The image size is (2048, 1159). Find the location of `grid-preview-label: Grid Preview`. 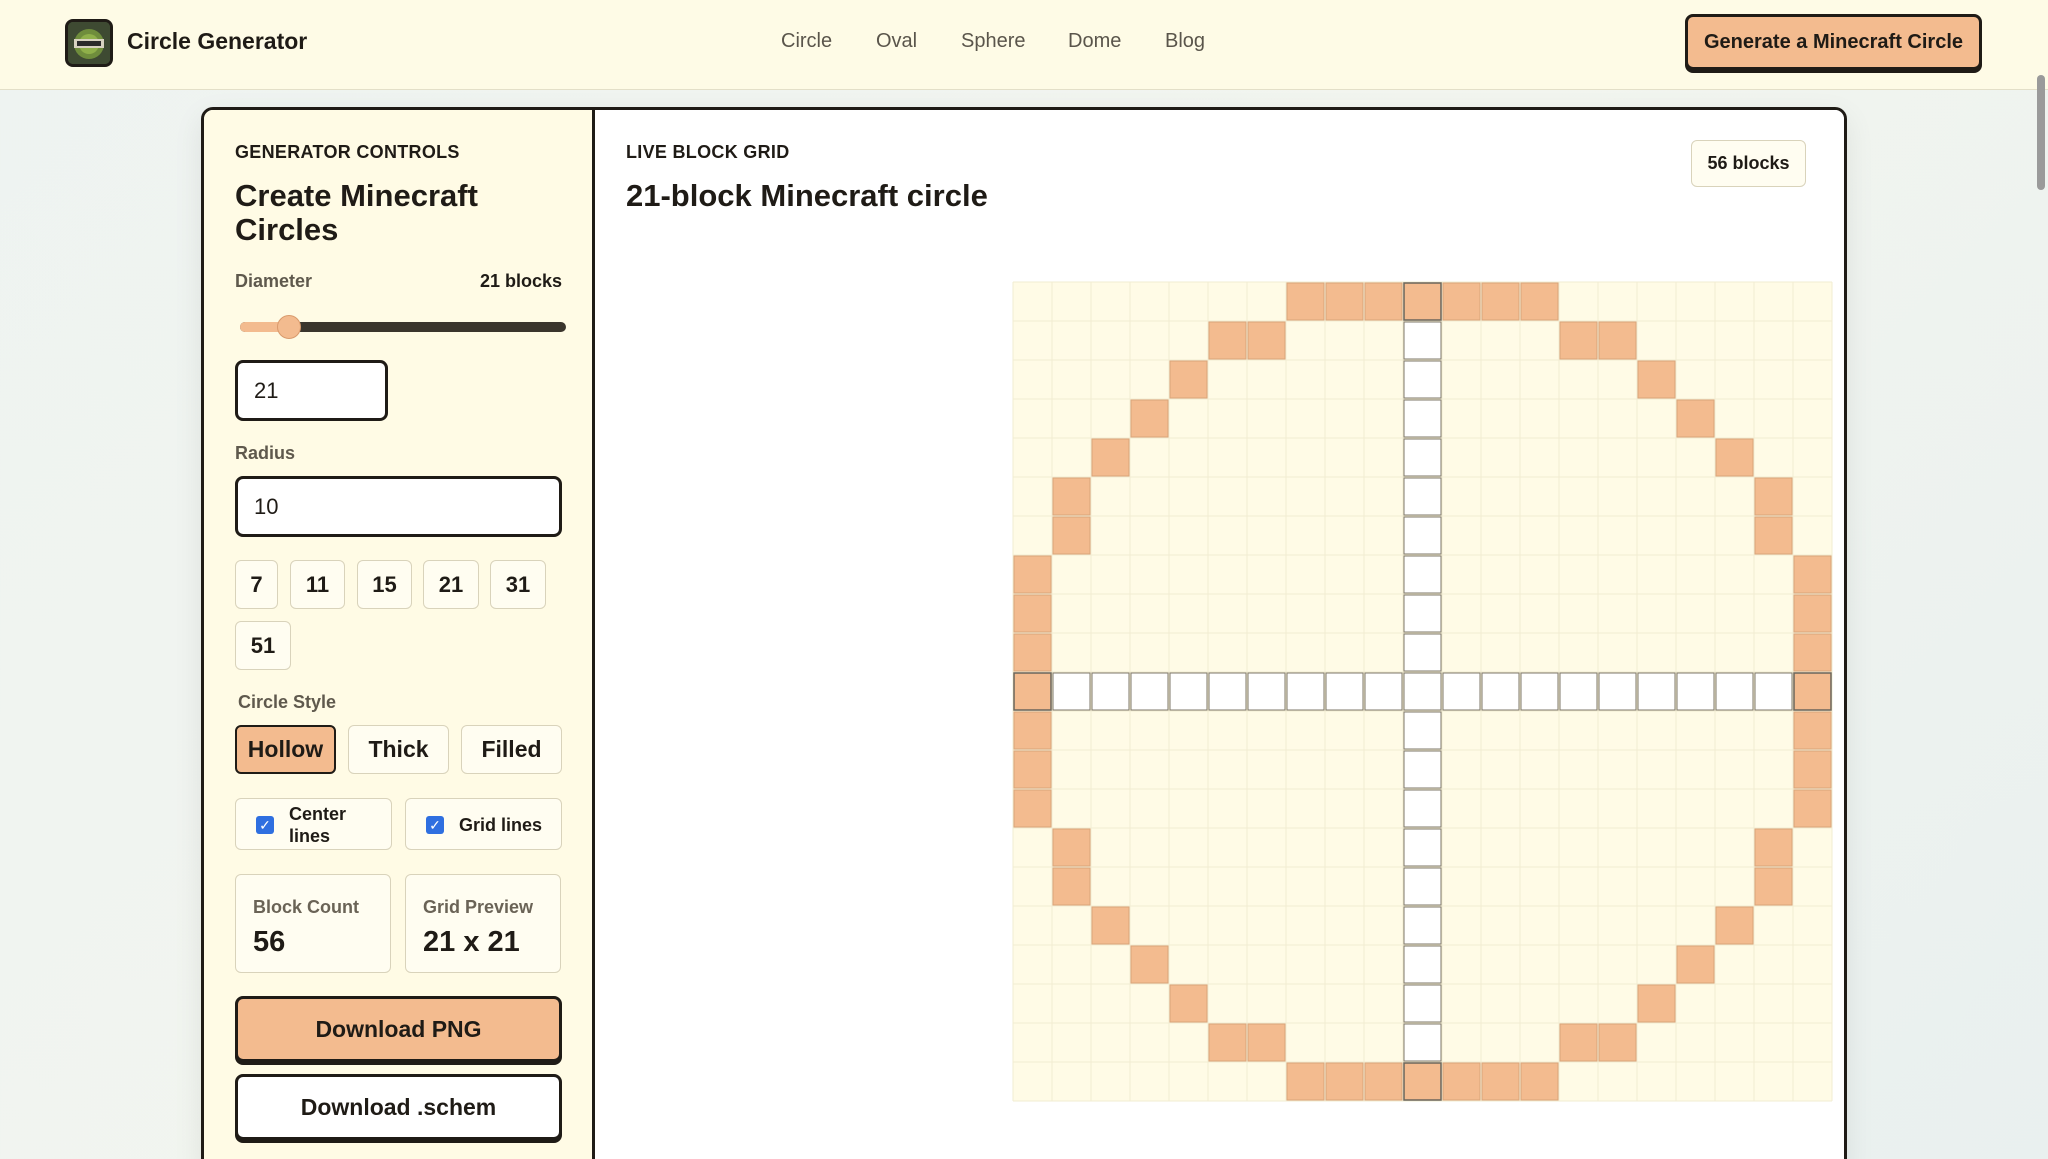

grid-preview-label: Grid Preview is located at coordinates (478, 907).